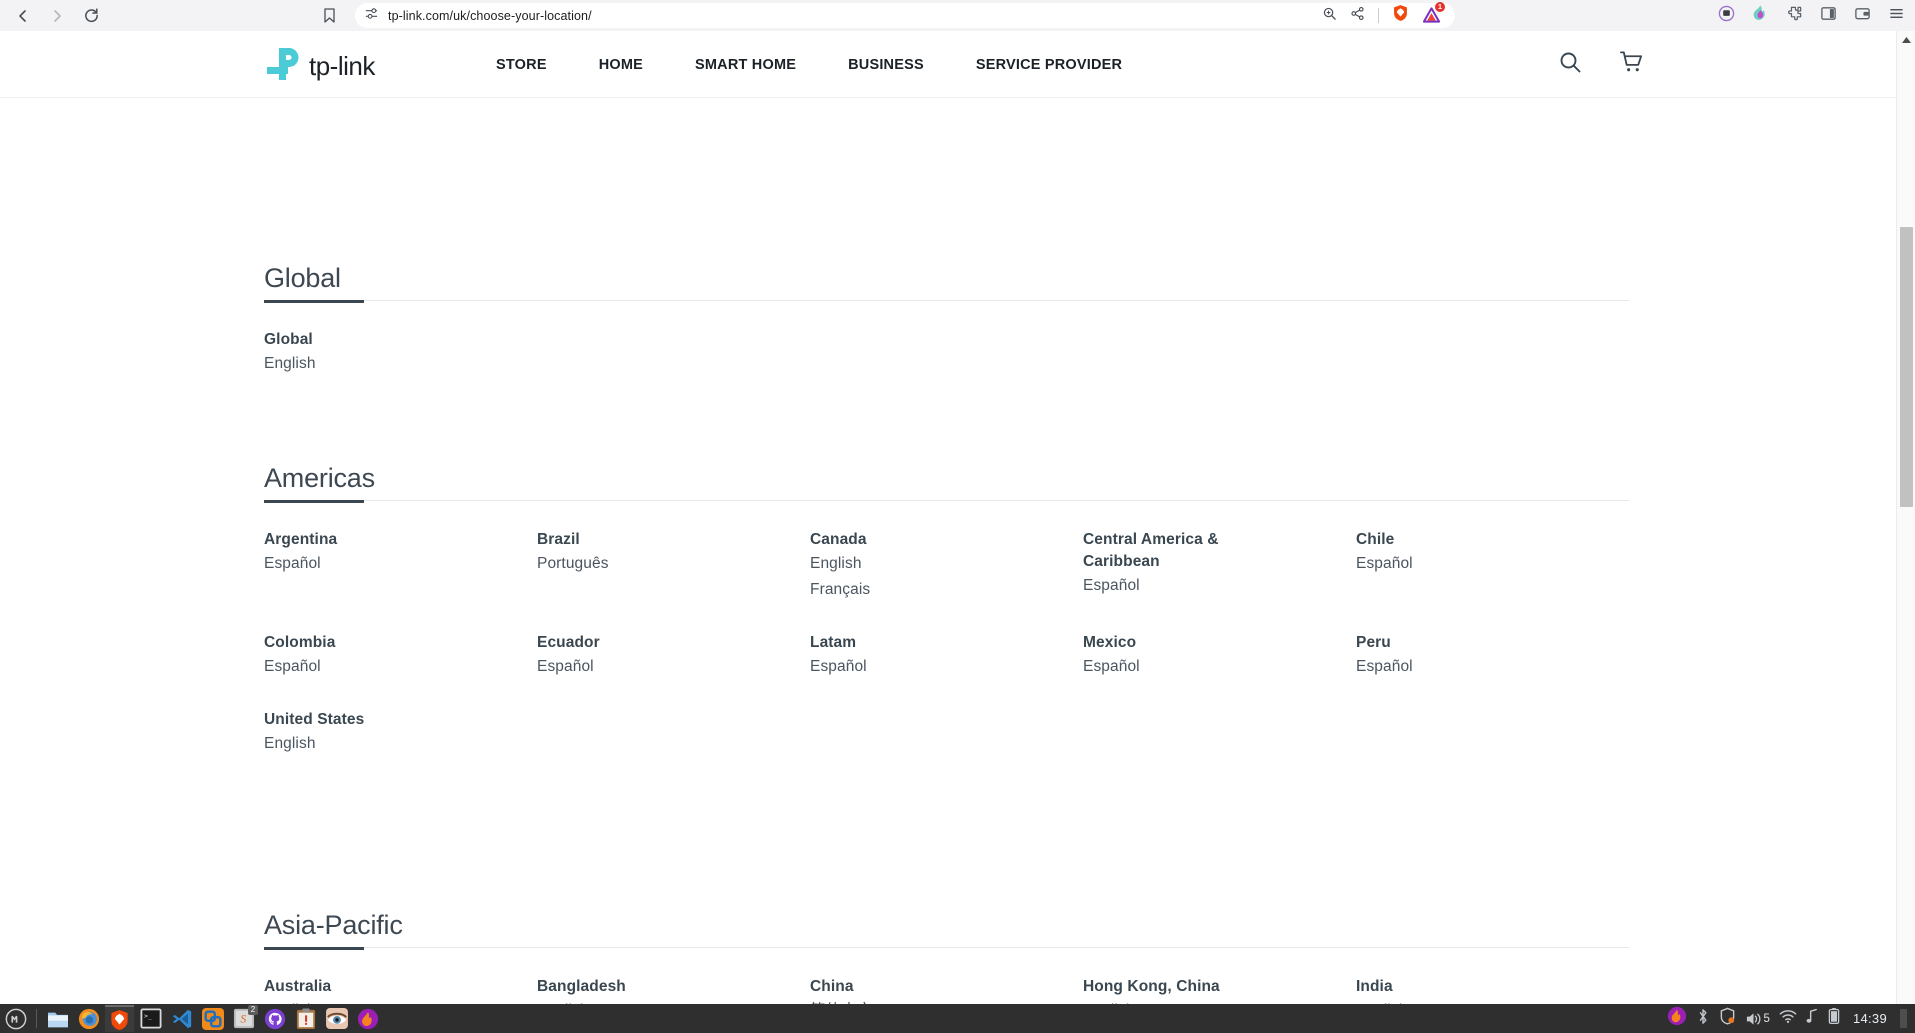 Image resolution: width=1915 pixels, height=1033 pixels. Describe the element at coordinates (1760, 15) in the screenshot. I see `flame-extension-icon` at that location.